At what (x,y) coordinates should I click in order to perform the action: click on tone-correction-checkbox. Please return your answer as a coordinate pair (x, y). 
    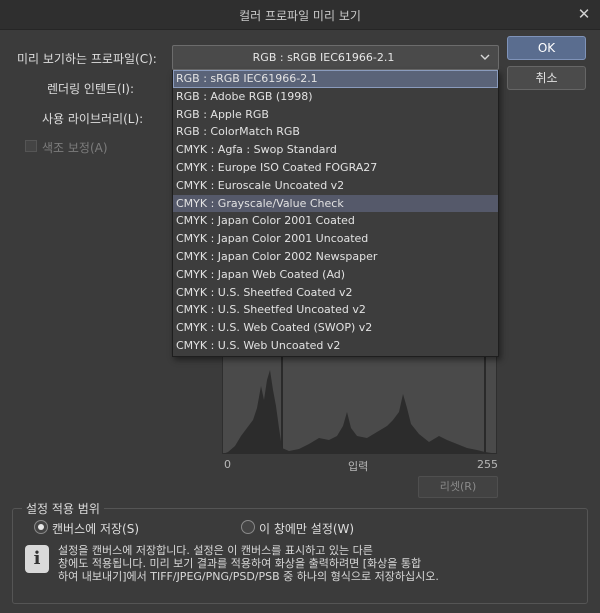
    Looking at the image, I should click on (31, 146).